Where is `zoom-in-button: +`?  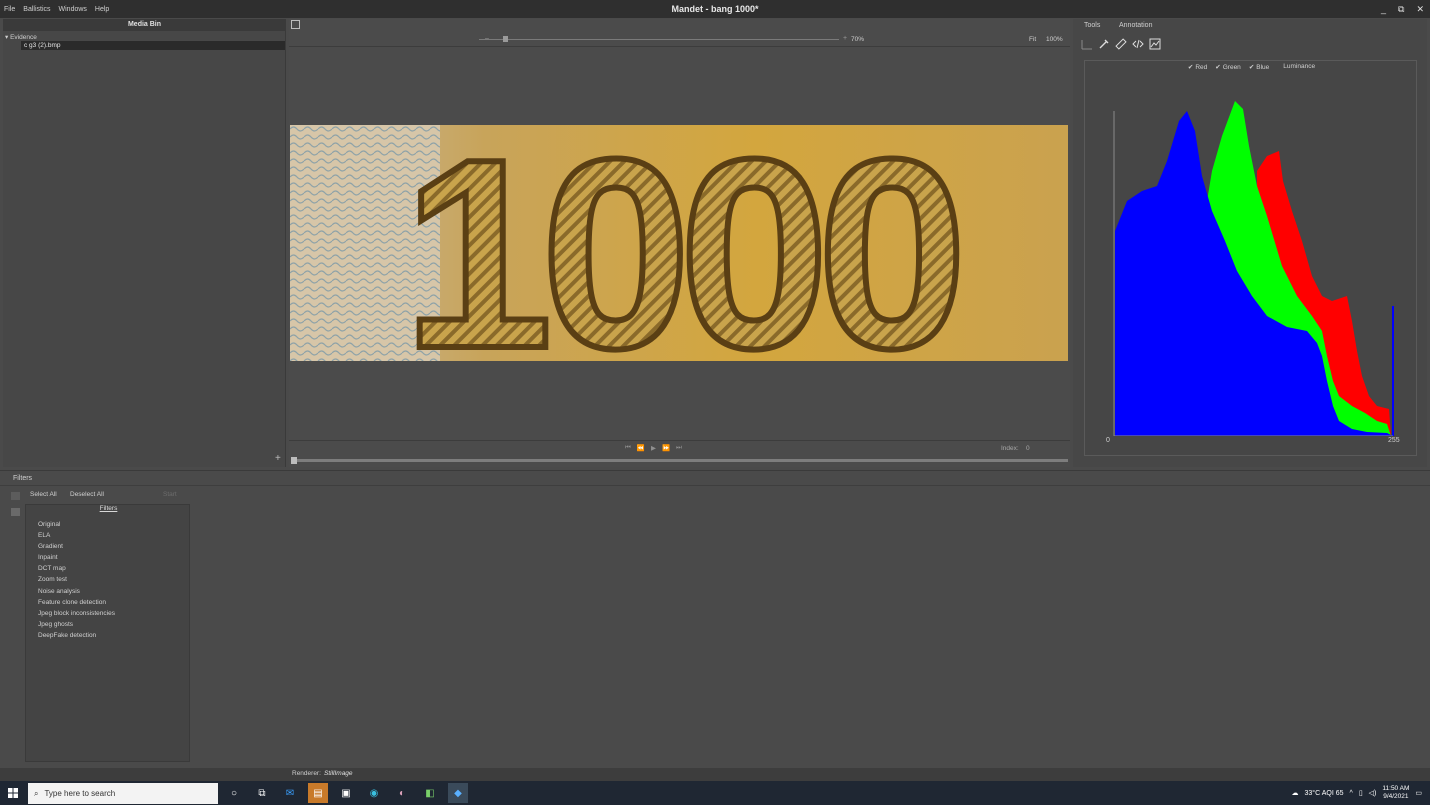
zoom-in-button: + is located at coordinates (845, 38).